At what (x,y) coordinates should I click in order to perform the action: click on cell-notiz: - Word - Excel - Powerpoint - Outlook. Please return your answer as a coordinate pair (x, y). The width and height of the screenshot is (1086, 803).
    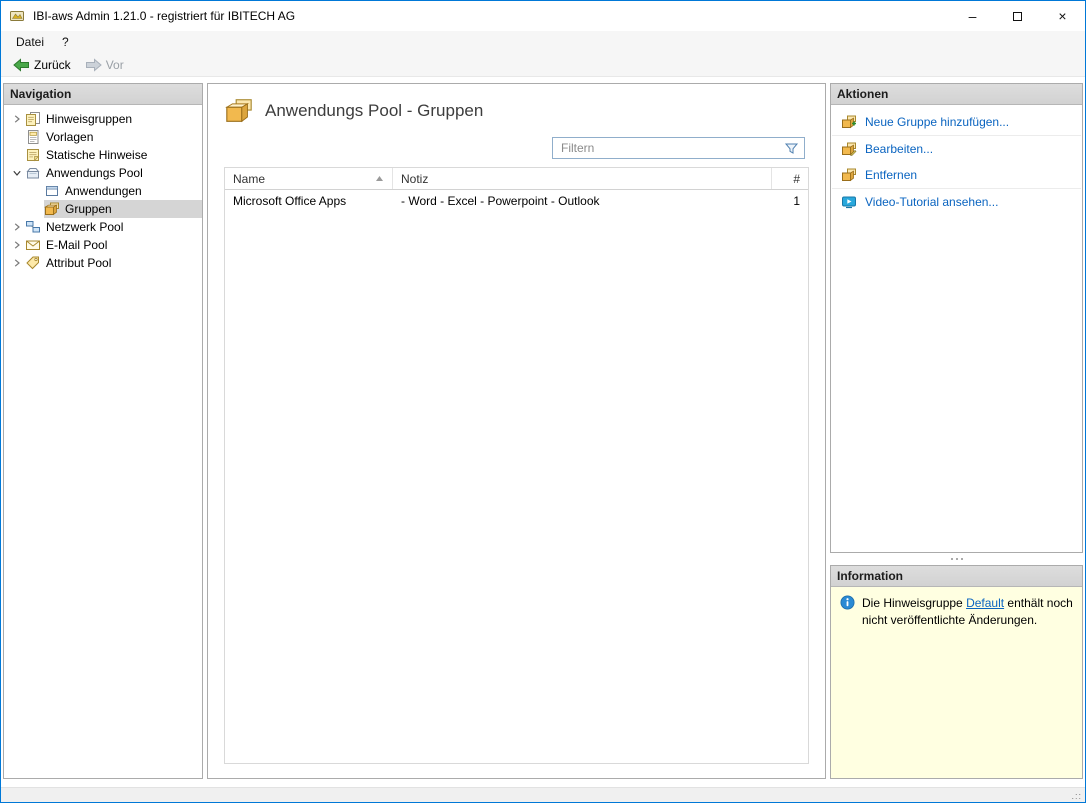
    Looking at the image, I should click on (500, 201).